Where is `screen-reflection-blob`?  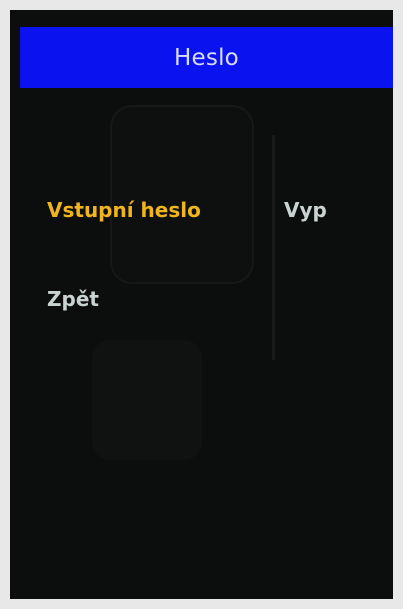 screen-reflection-blob is located at coordinates (147, 400).